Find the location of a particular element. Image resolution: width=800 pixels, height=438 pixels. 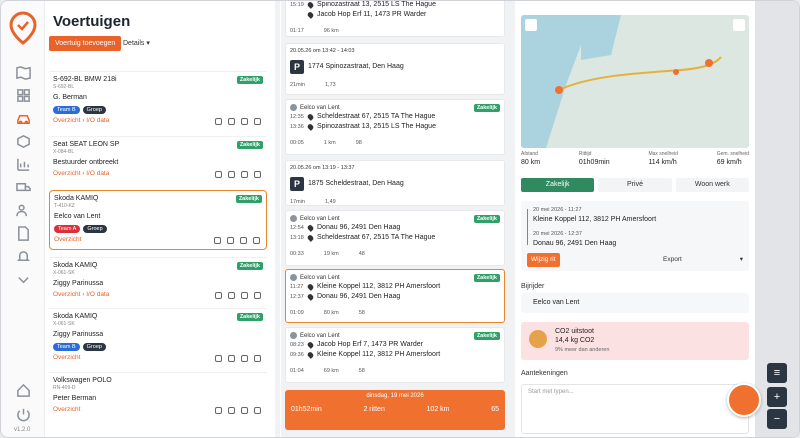

route-map is located at coordinates (635, 81).